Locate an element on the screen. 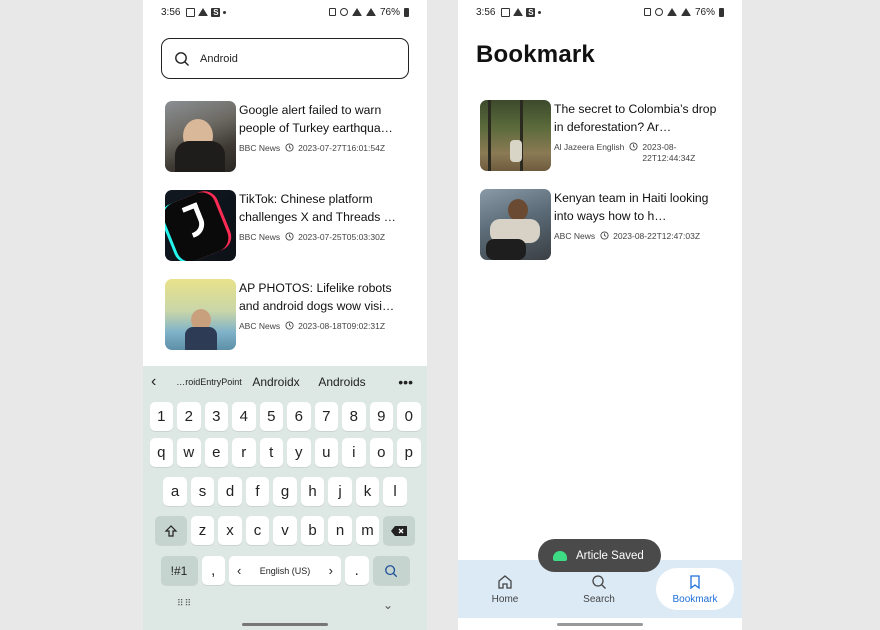 This screenshot has height=630, width=880. gallery-icon is located at coordinates (506, 12).